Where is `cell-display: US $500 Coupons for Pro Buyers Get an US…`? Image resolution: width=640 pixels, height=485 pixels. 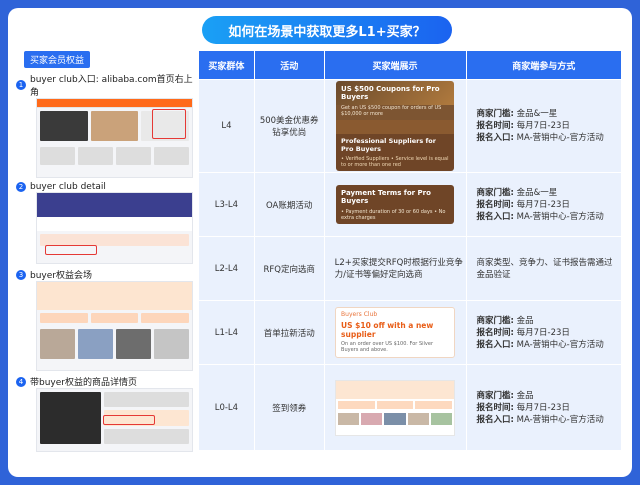 cell-display: US $500 Coupons for Pro Buyers Get an US… is located at coordinates (395, 126).